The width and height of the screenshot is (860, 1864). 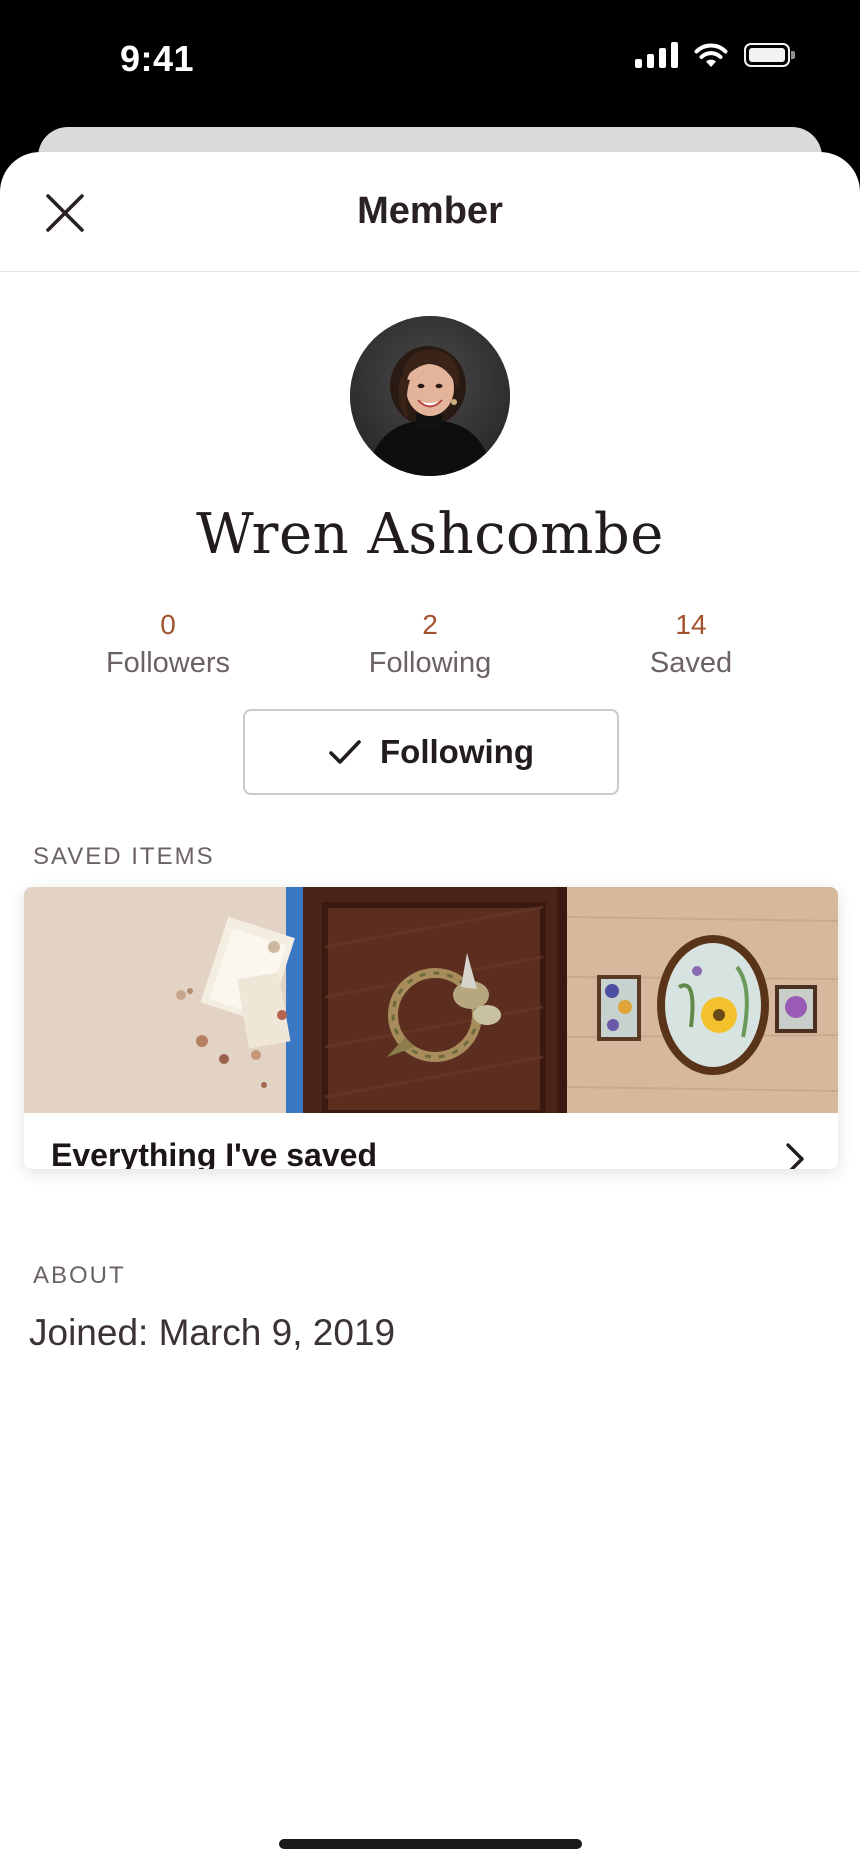 I want to click on saved-collection-card: Everything I've saved, so click(x=431, y=1028).